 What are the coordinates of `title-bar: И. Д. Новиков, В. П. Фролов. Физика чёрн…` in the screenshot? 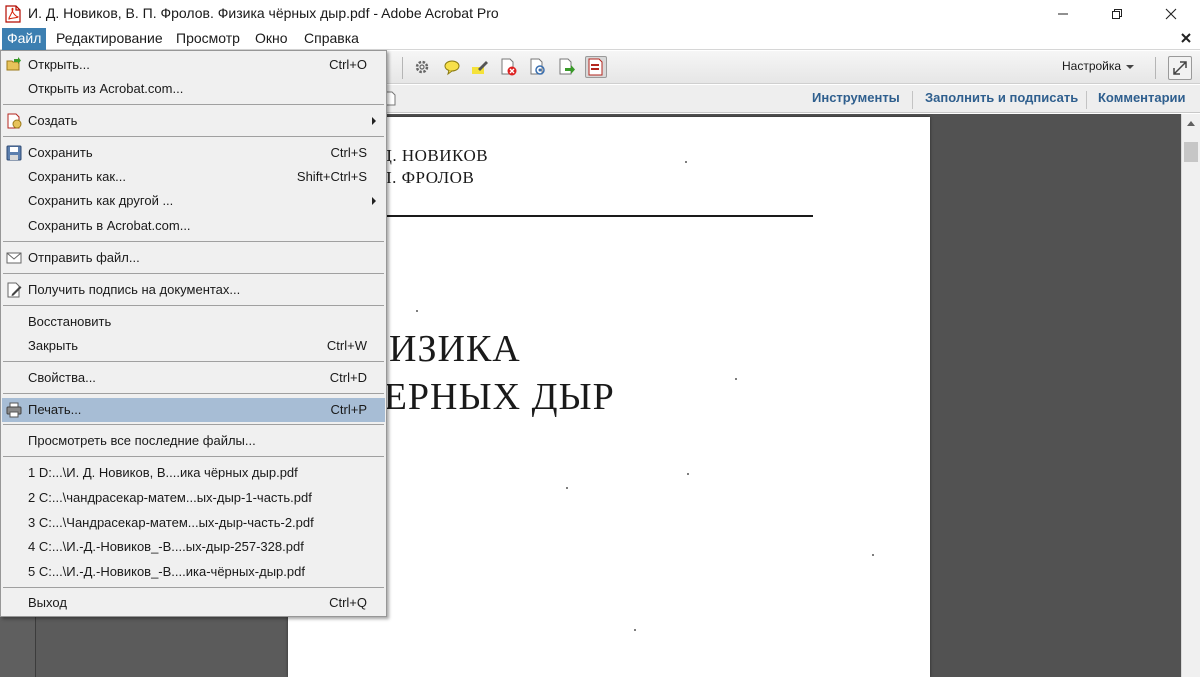 It's located at (600, 14).